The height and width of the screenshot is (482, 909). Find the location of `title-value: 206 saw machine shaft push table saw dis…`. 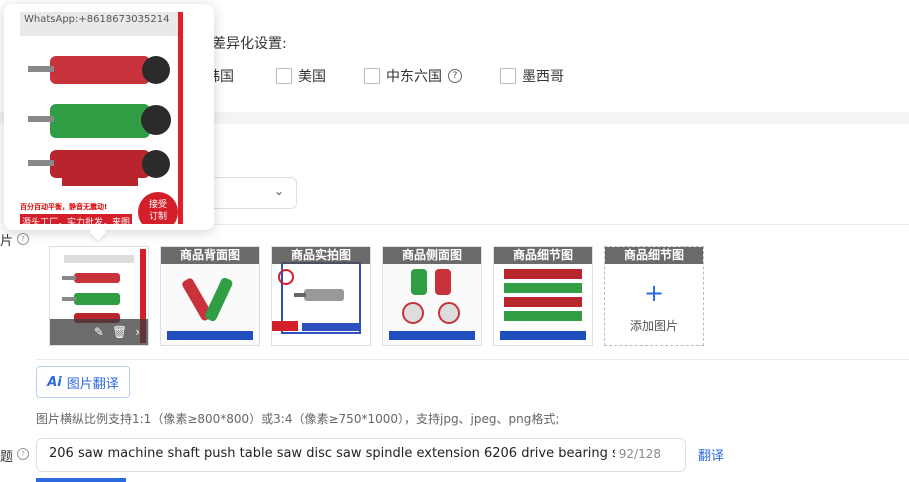

title-value: 206 saw machine shaft push table saw dis… is located at coordinates (332, 453).